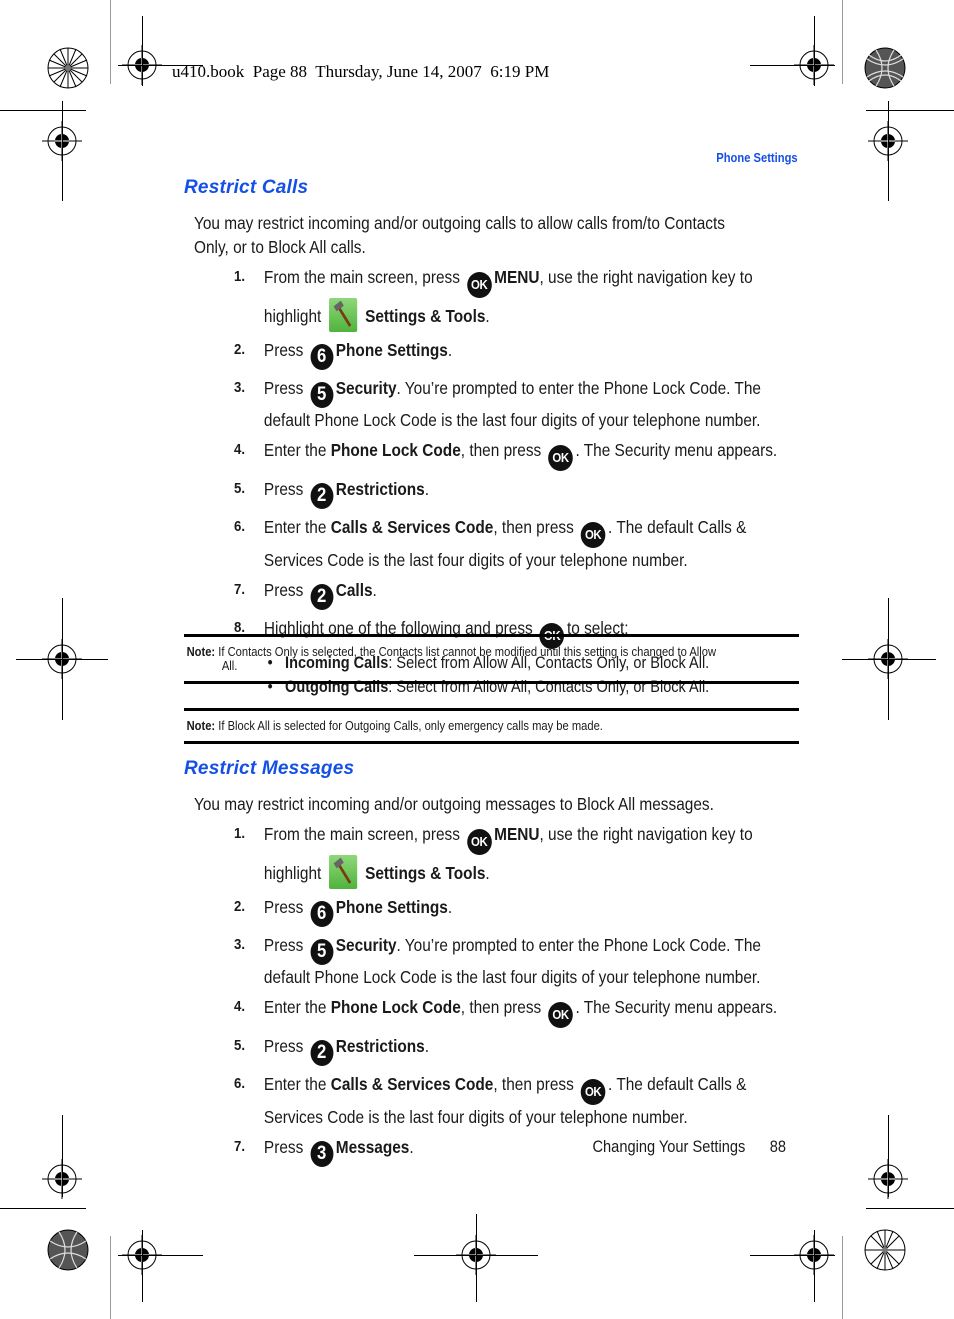  I want to click on print-header-file: u410.book, so click(208, 71).